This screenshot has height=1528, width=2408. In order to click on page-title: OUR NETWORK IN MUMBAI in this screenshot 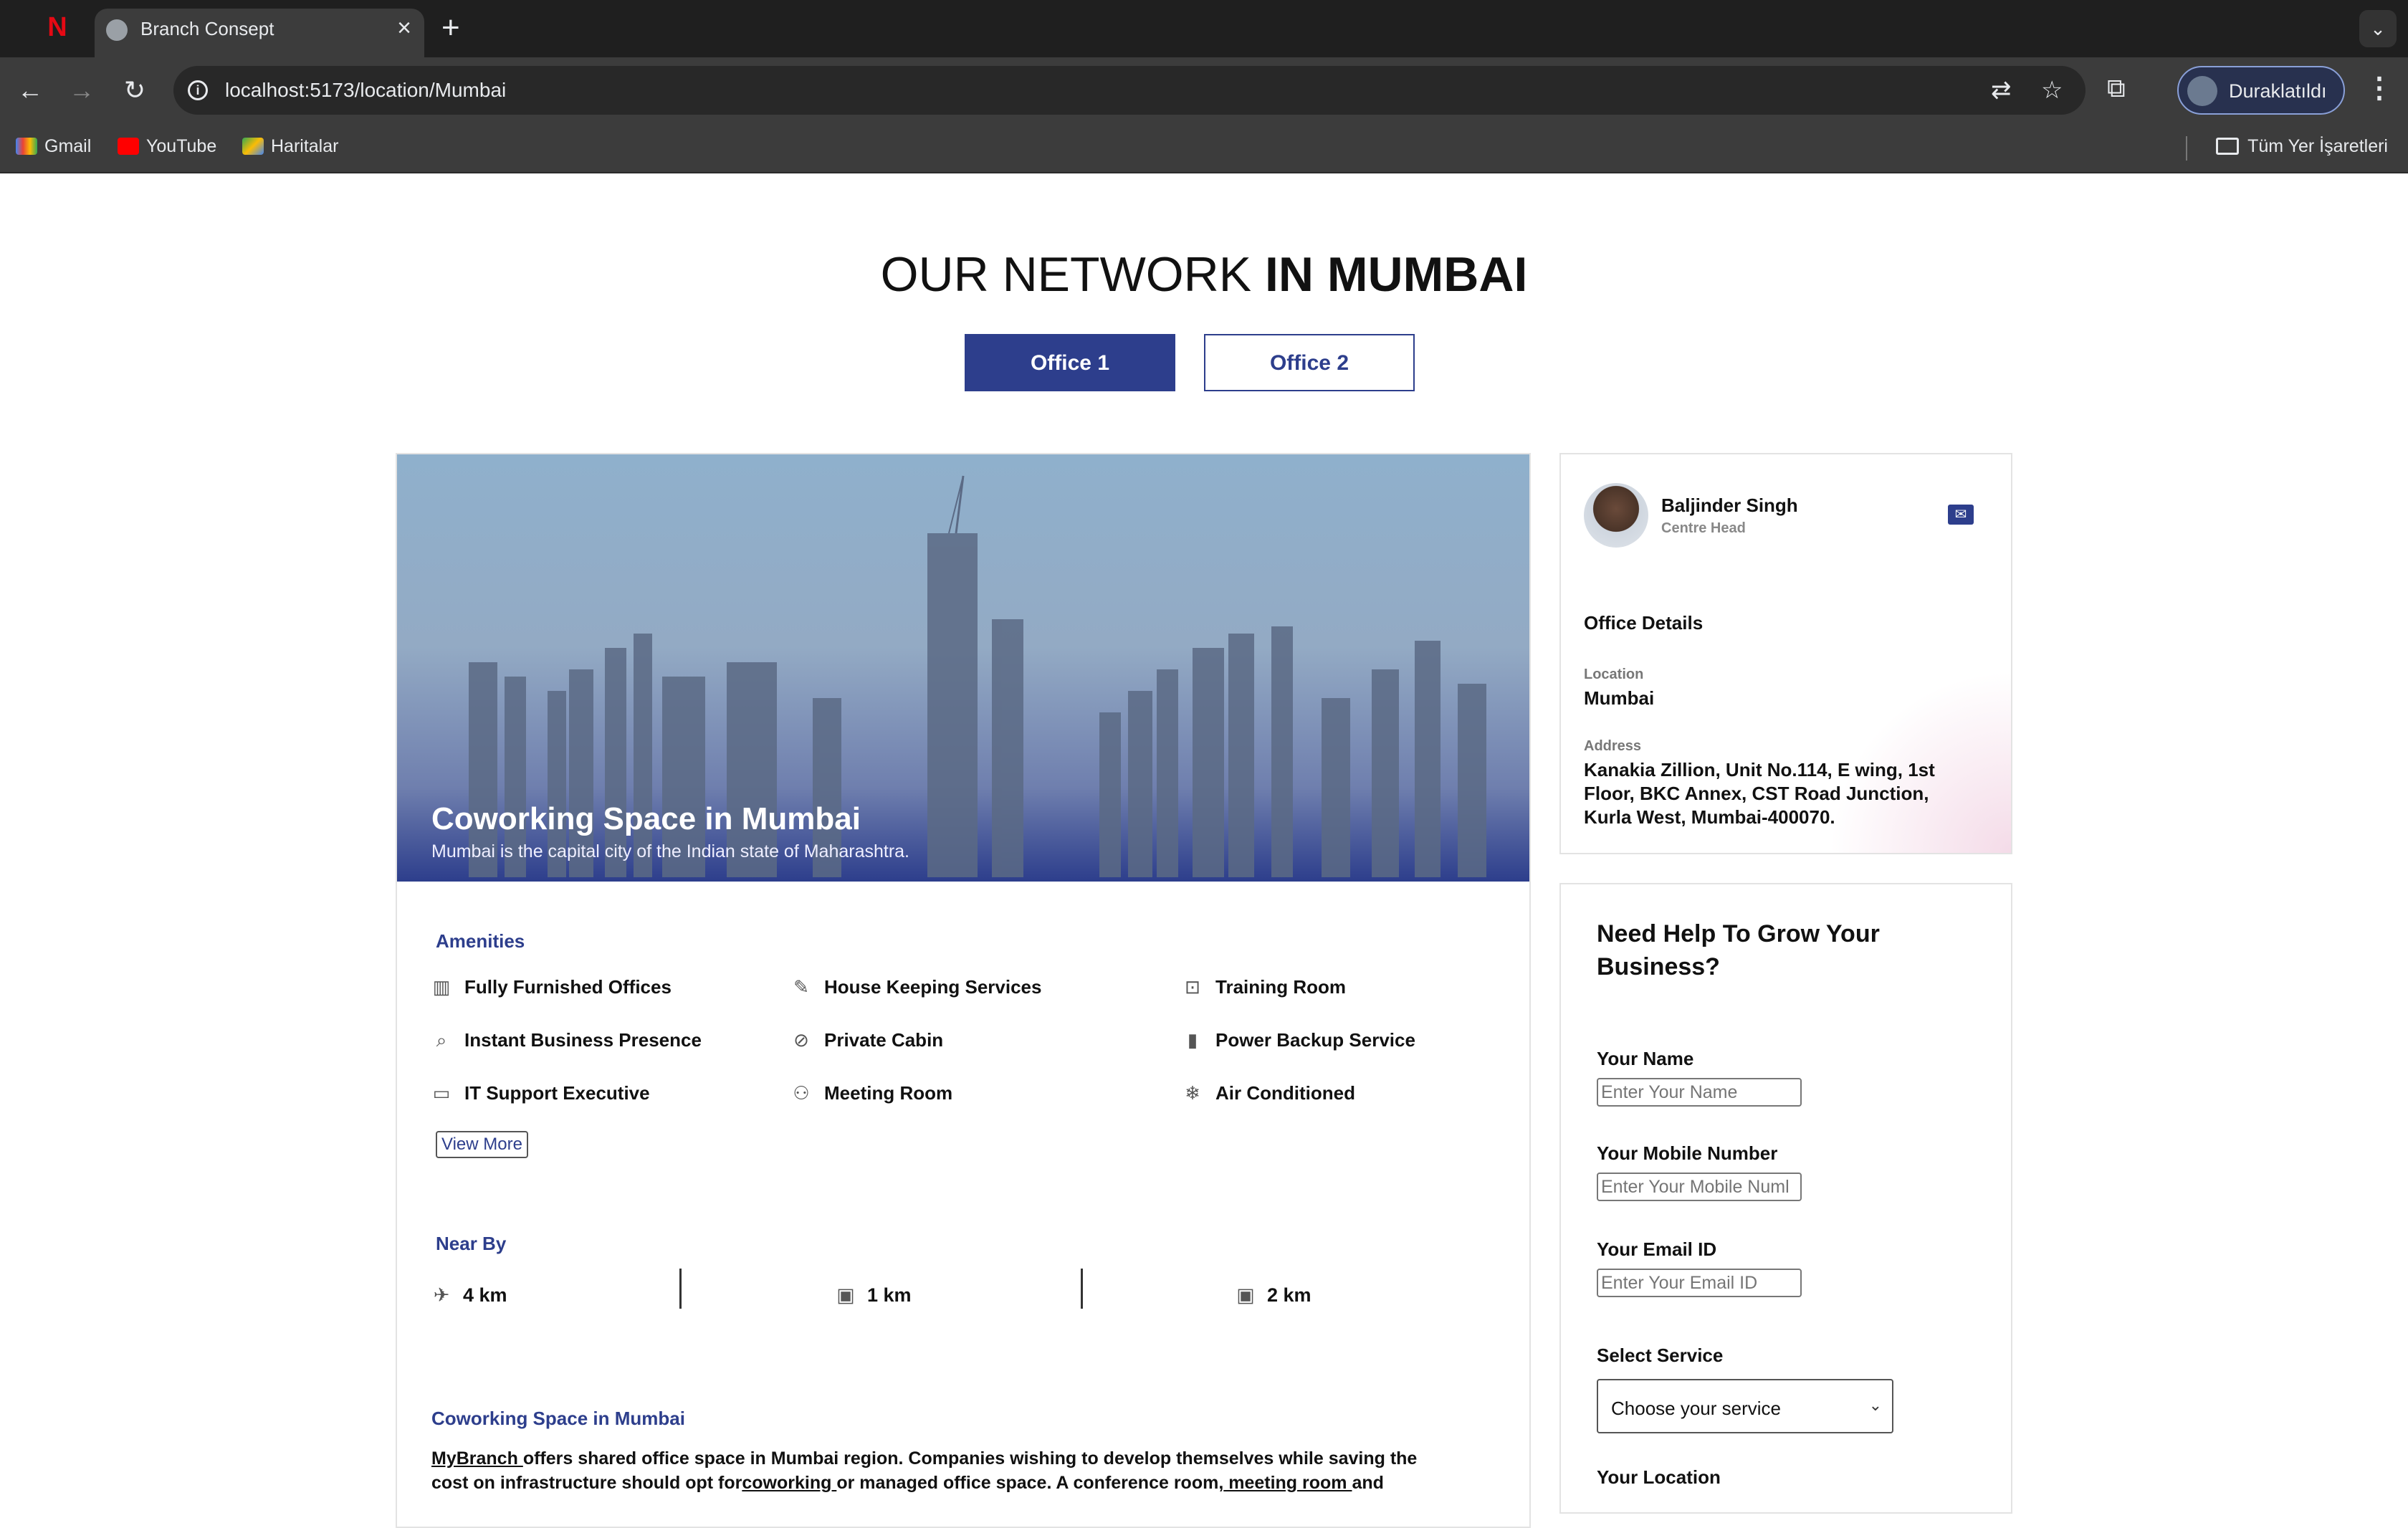, I will do `click(1204, 274)`.